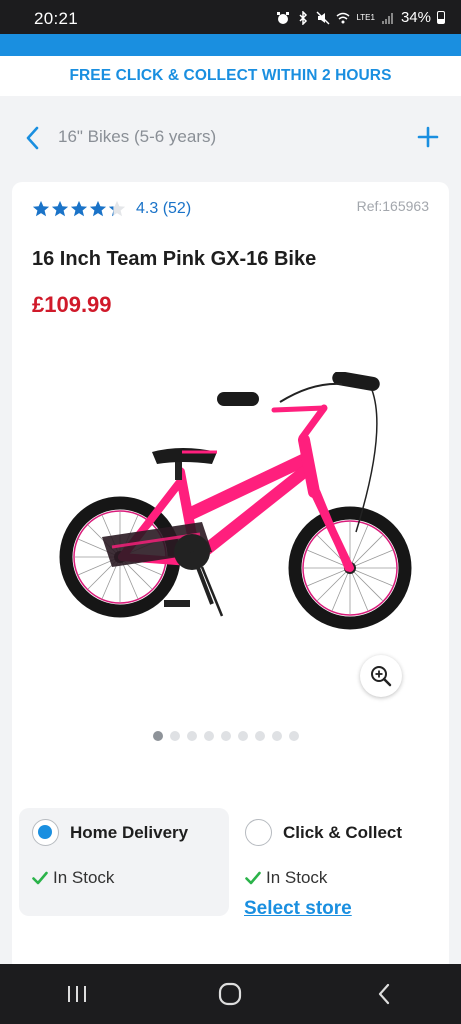 This screenshot has height=1024, width=461. Describe the element at coordinates (343, 17) in the screenshot. I see `wifi-icon` at that location.